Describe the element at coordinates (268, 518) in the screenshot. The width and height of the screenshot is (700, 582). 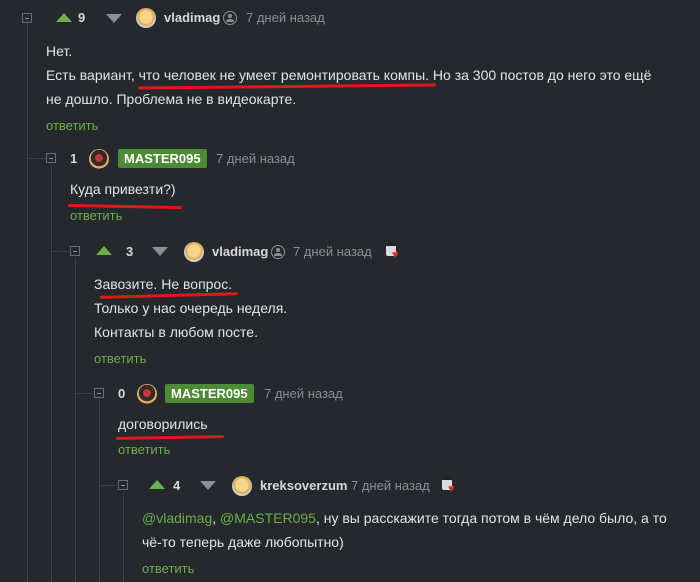
I see `mention-link: @MASTER095` at that location.